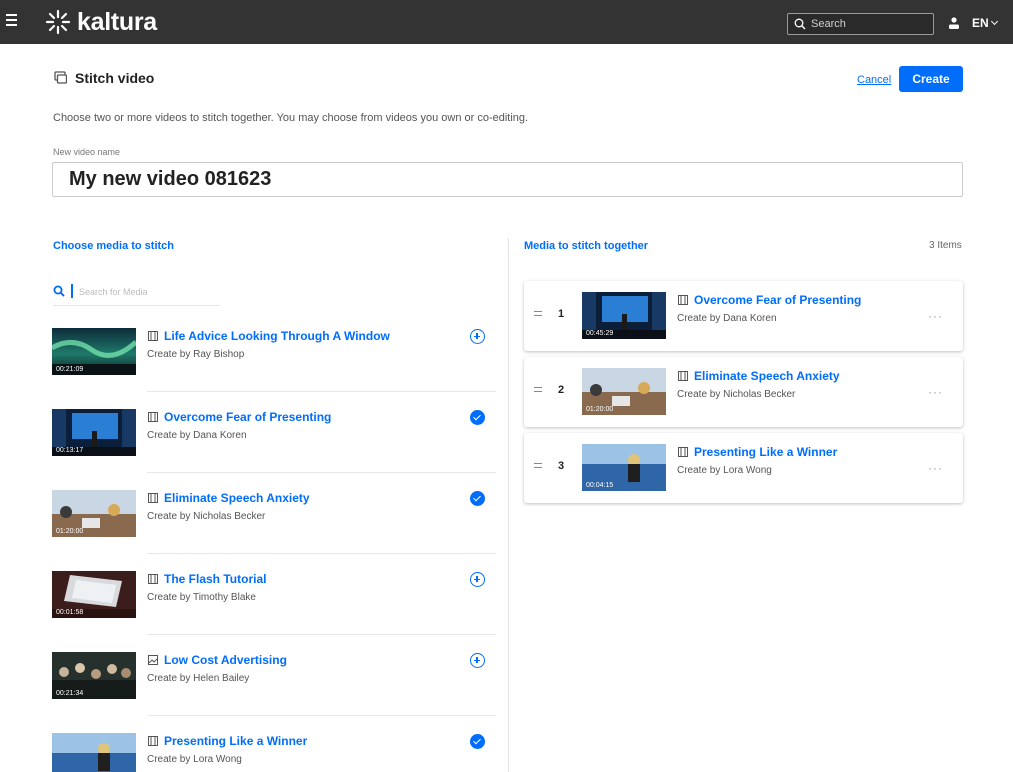  I want to click on media-thumbnail: 00:21:34, so click(94, 675).